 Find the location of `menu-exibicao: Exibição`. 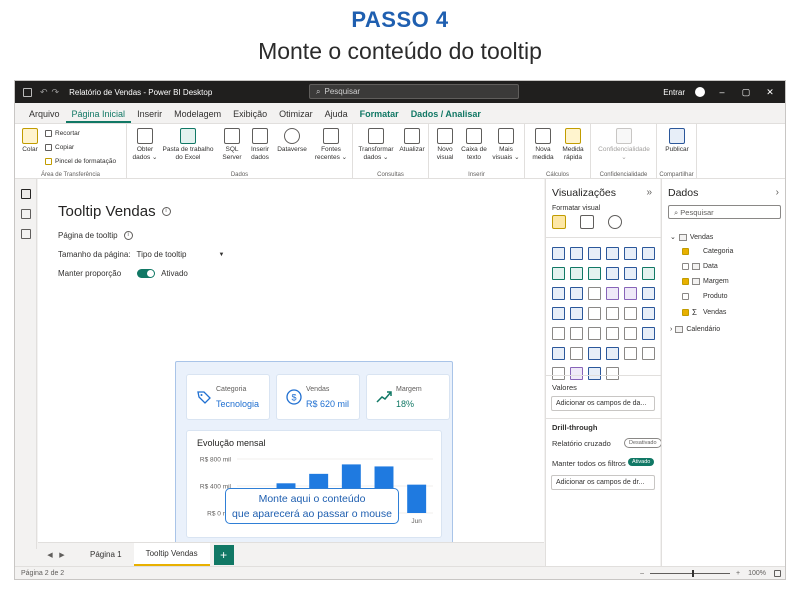

menu-exibicao: Exibição is located at coordinates (250, 116).